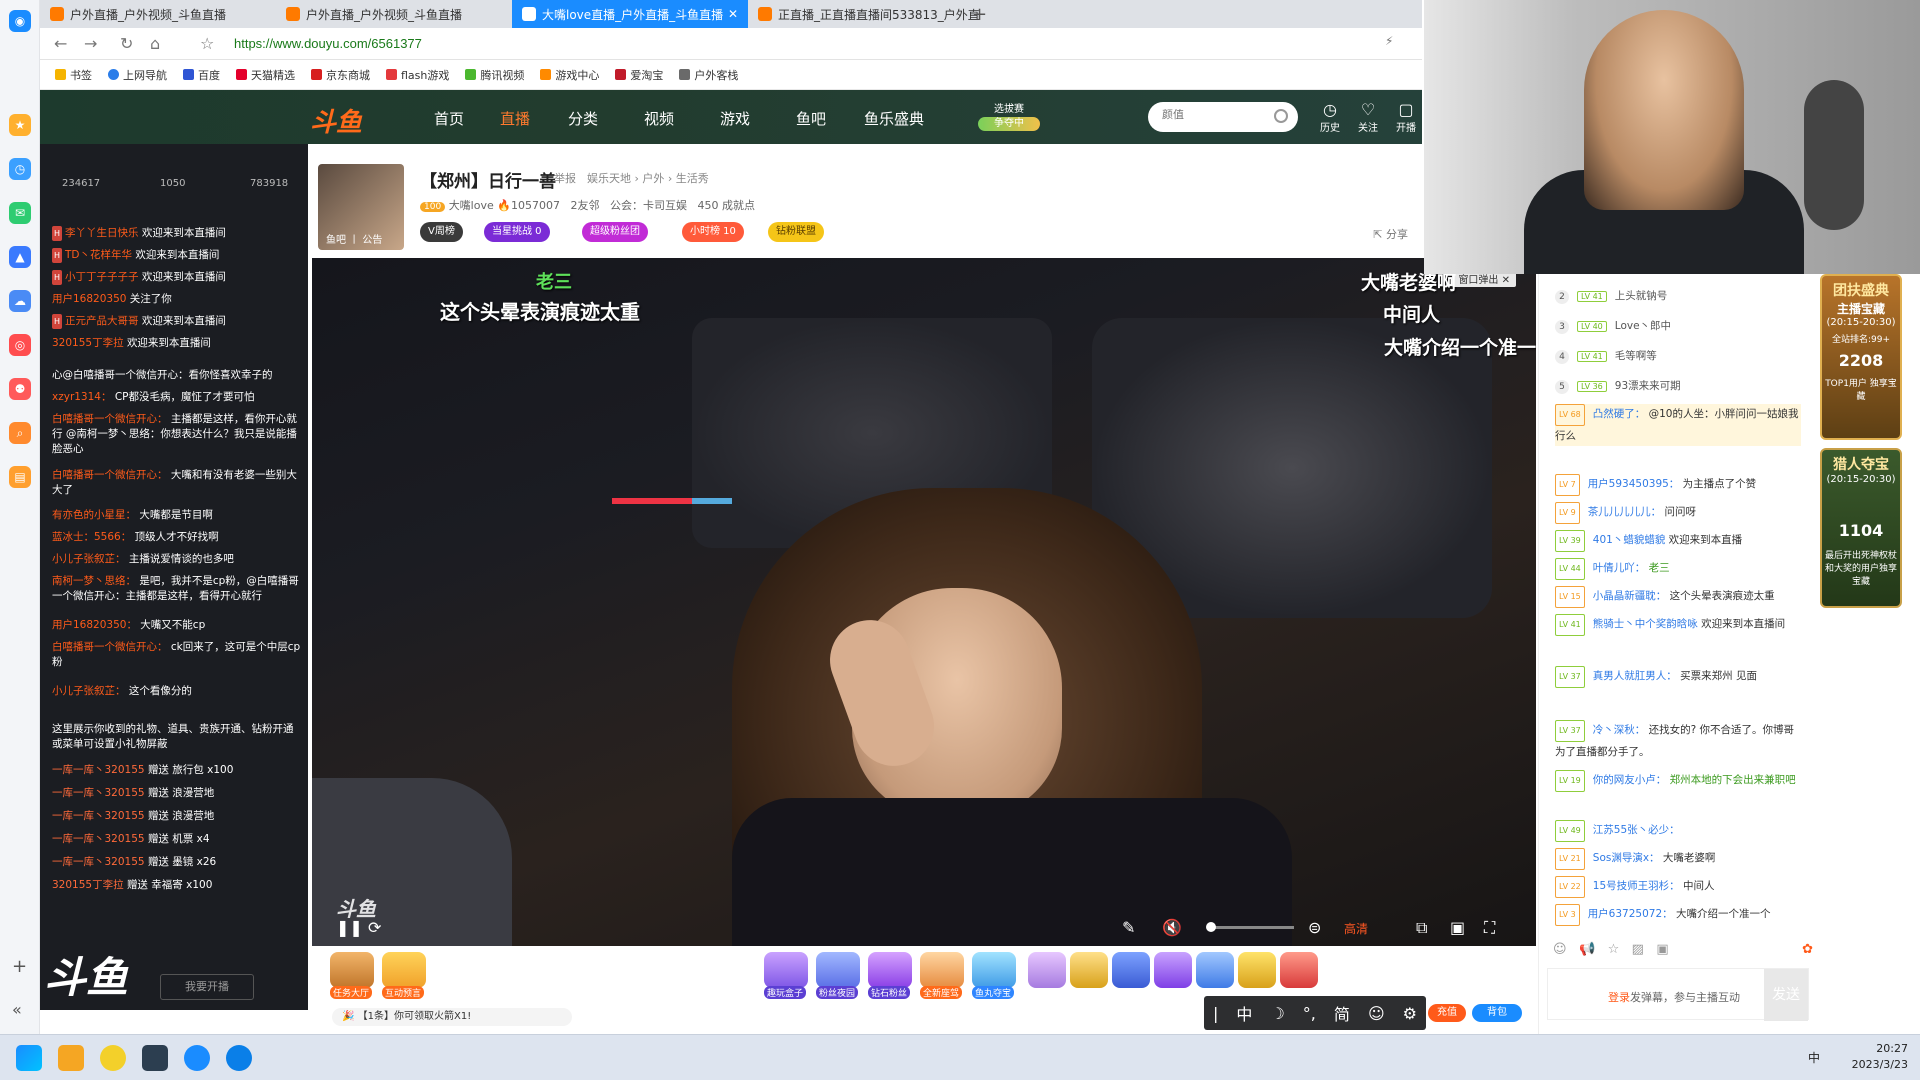  What do you see at coordinates (1674, 997) in the screenshot?
I see `login-prompt: 登录发弹幕，参与主播互动` at bounding box center [1674, 997].